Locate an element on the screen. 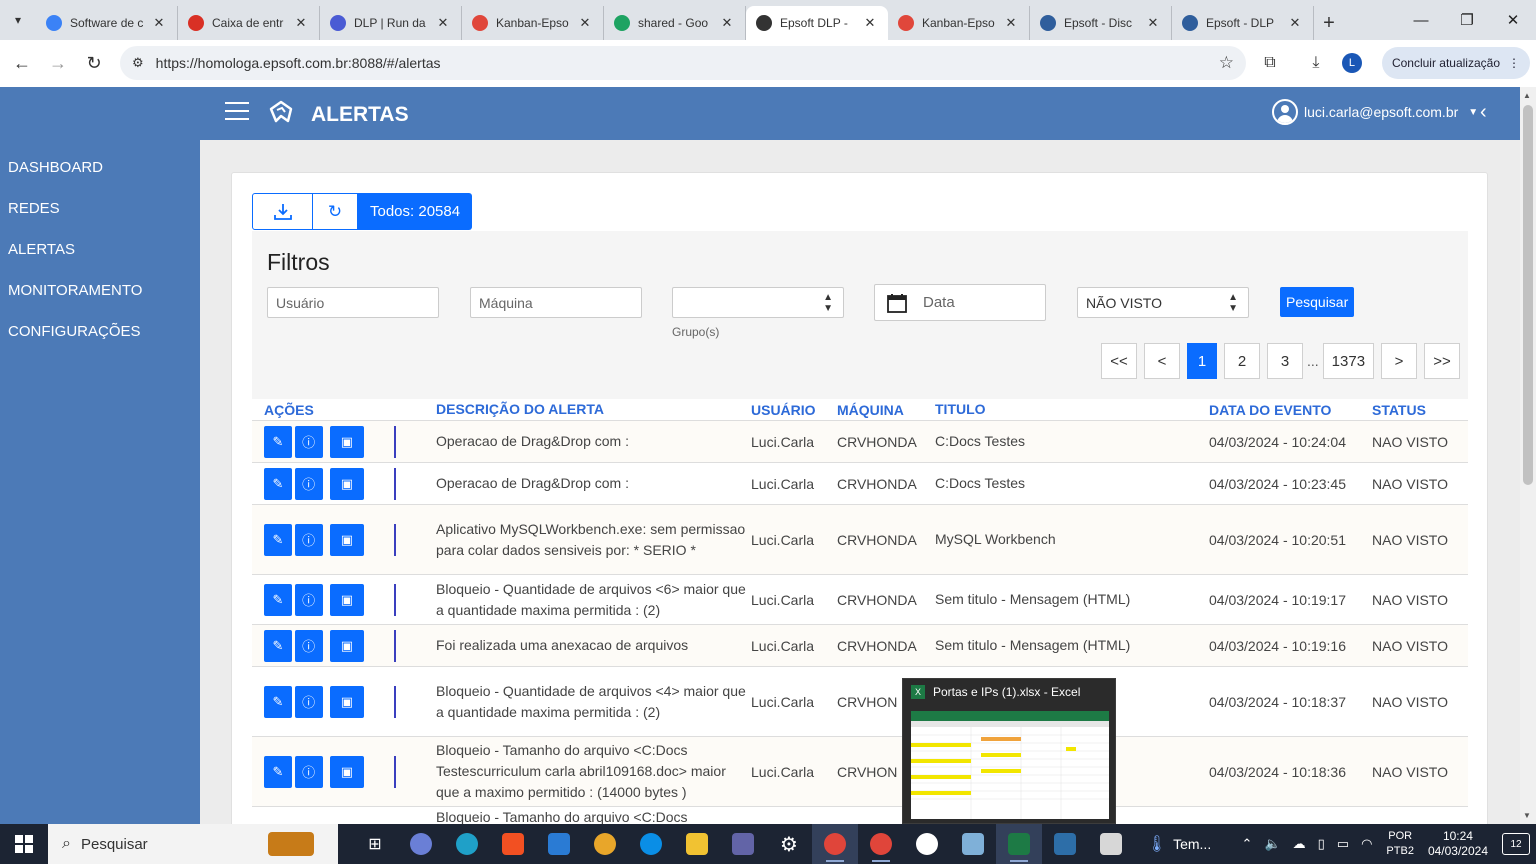 Image resolution: width=1536 pixels, height=864 pixels. browser-tab: shared - Goo ✕ is located at coordinates (675, 23).